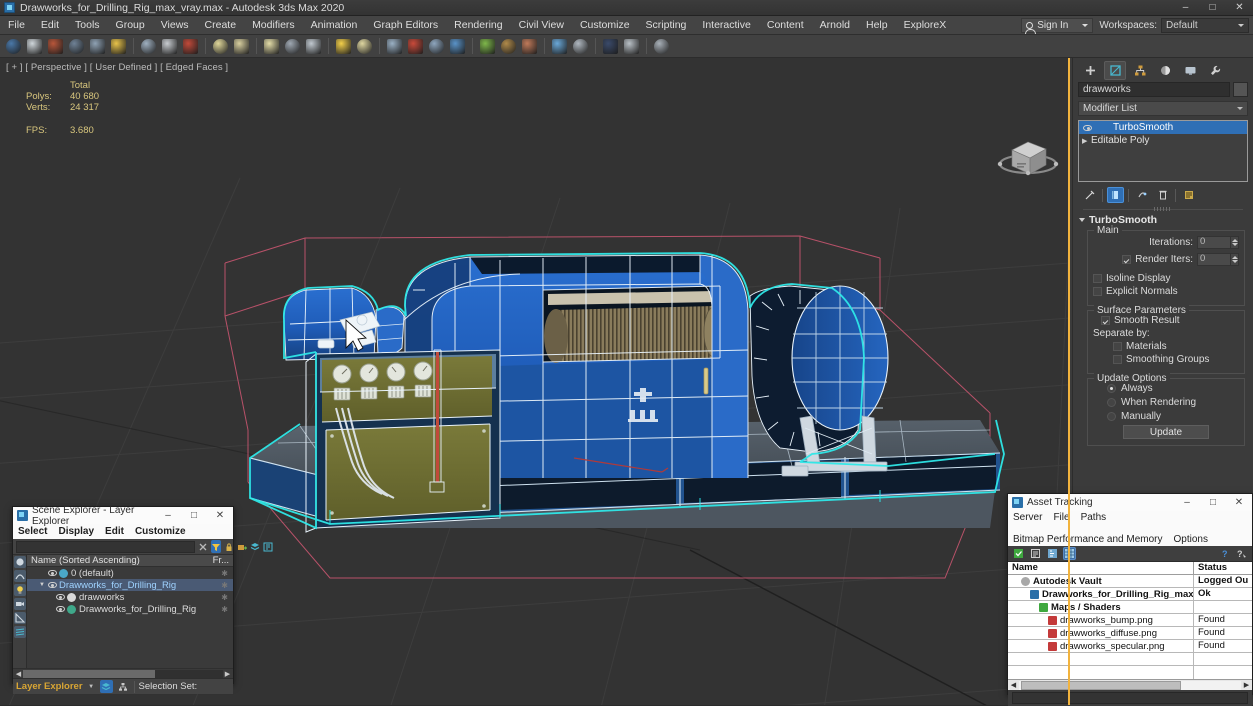 This screenshot has height=706, width=1253. Describe the element at coordinates (529, 46) in the screenshot. I see `curve-editor-icon` at that location.